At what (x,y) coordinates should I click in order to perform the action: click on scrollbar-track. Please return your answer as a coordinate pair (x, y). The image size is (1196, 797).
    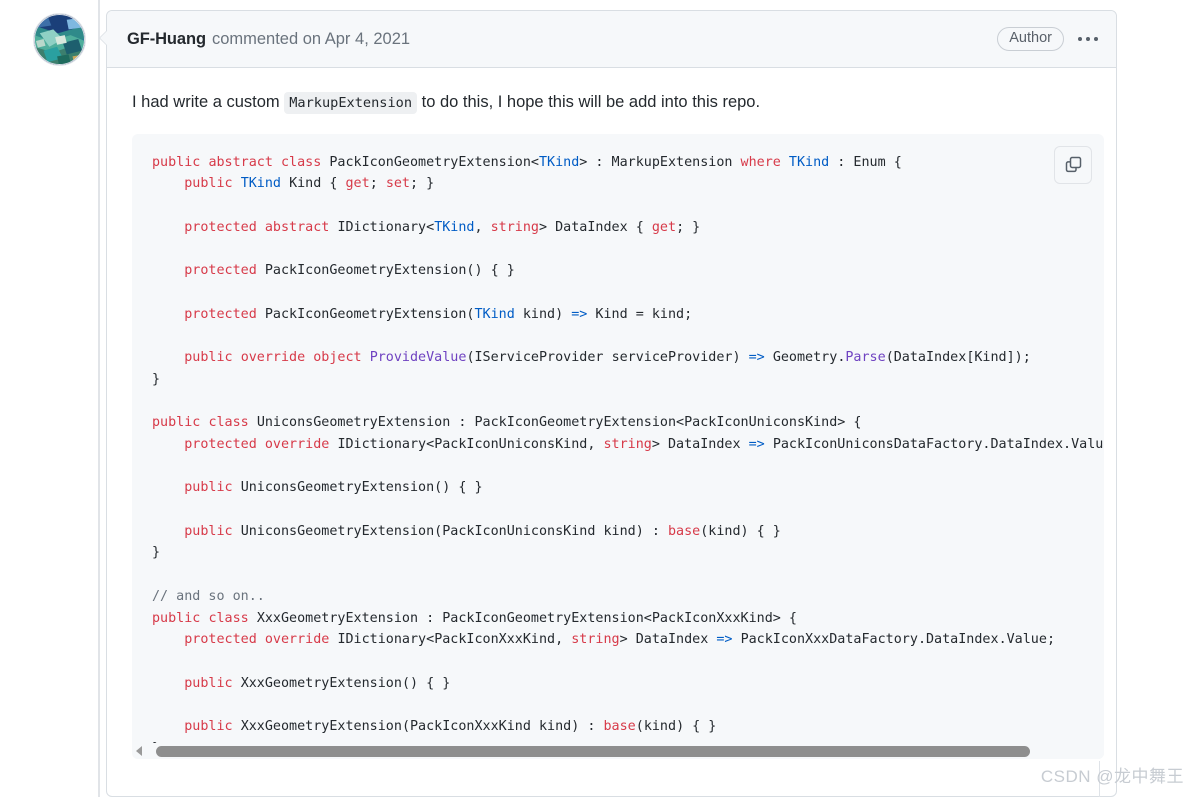
    Looking at the image, I should click on (625, 750).